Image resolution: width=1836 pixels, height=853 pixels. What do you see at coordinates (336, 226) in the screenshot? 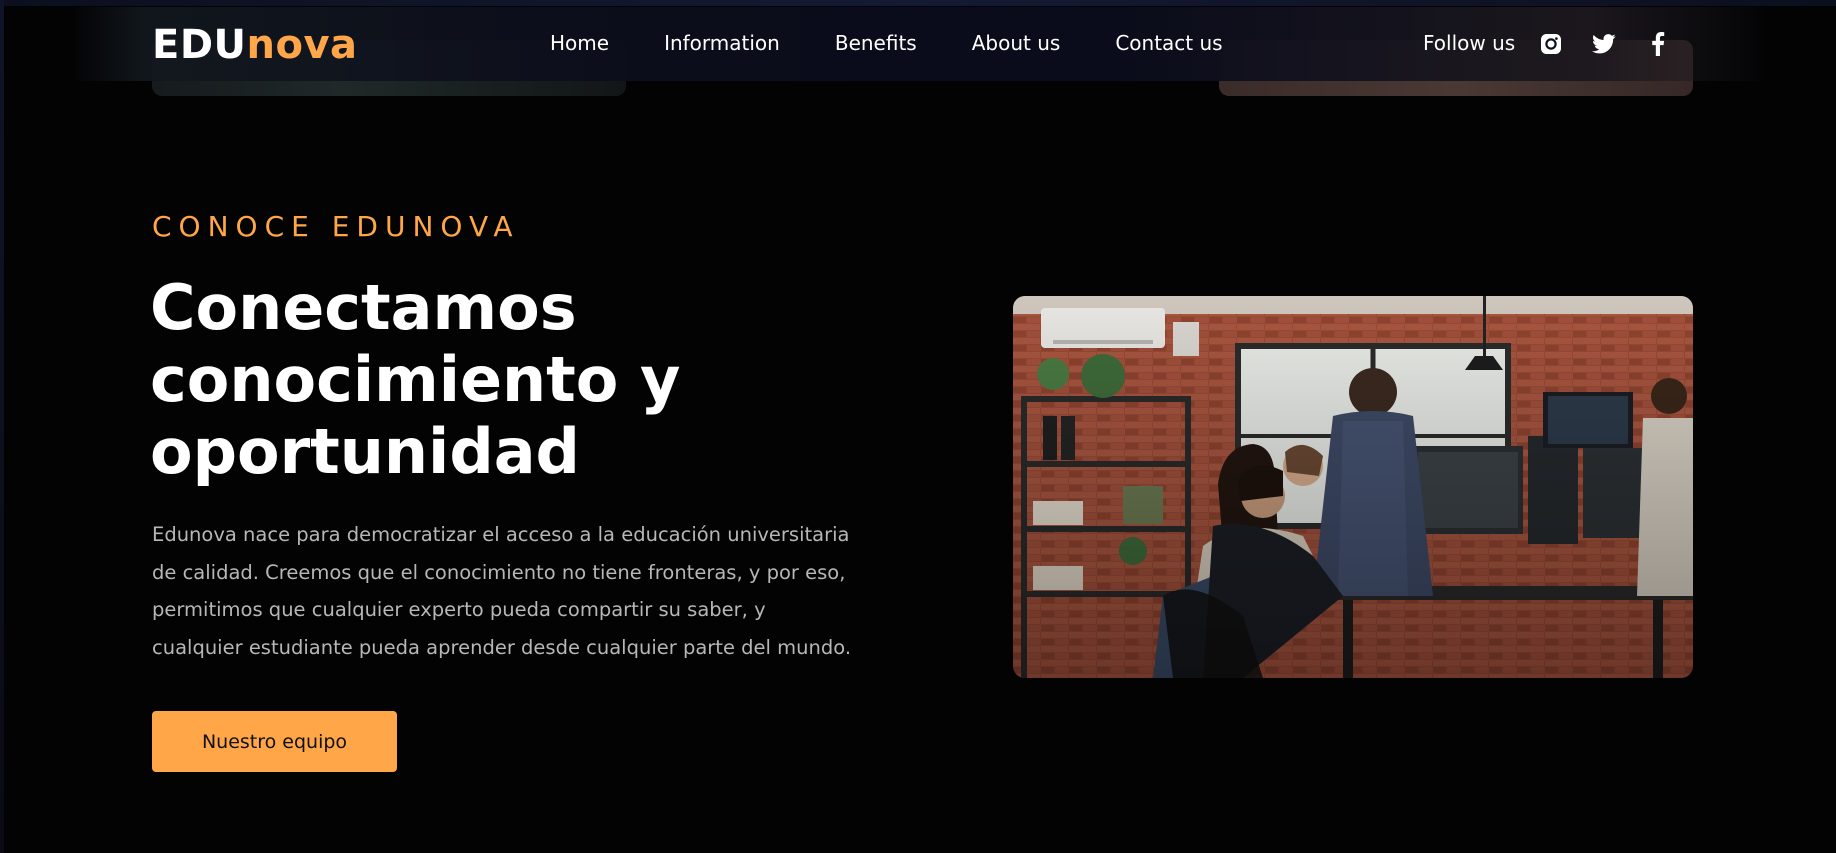
I see `section-eyebrow: CONOCE EDUNOVA` at bounding box center [336, 226].